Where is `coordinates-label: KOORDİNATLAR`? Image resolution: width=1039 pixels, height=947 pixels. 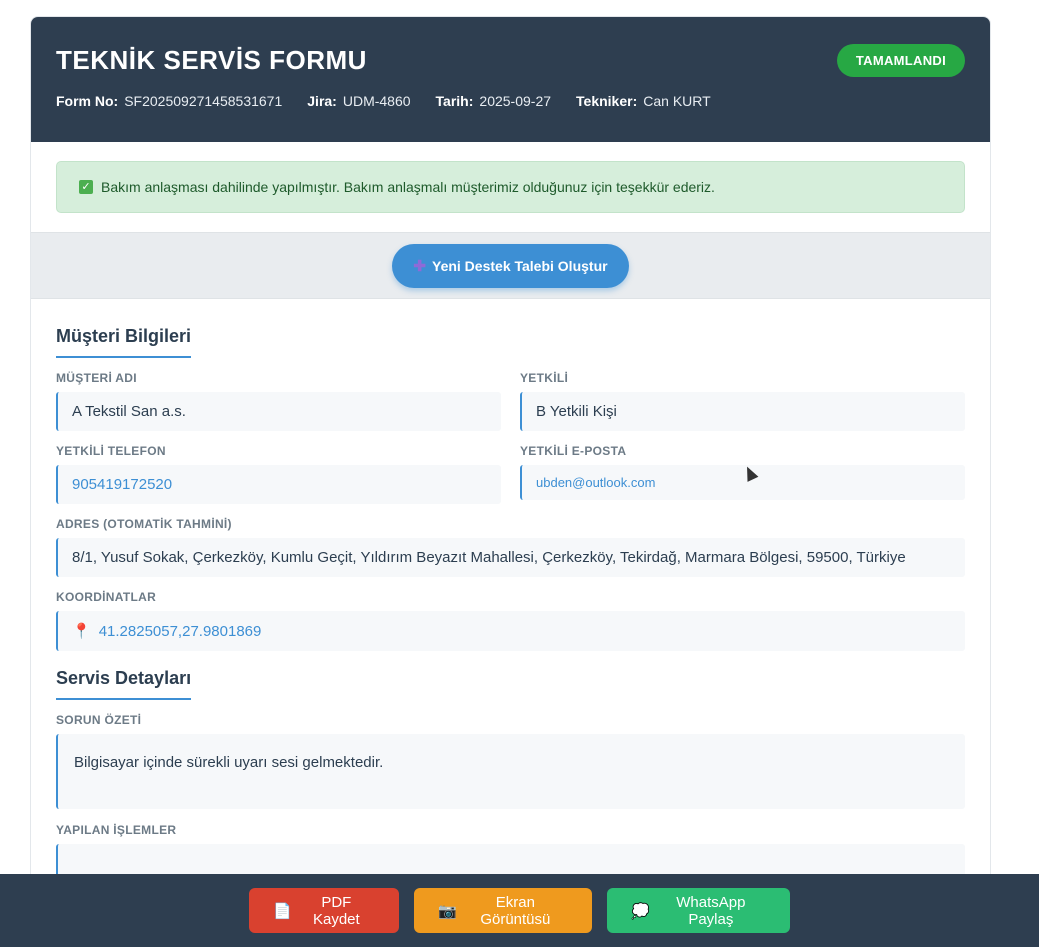 coordinates-label: KOORDİNATLAR is located at coordinates (106, 597).